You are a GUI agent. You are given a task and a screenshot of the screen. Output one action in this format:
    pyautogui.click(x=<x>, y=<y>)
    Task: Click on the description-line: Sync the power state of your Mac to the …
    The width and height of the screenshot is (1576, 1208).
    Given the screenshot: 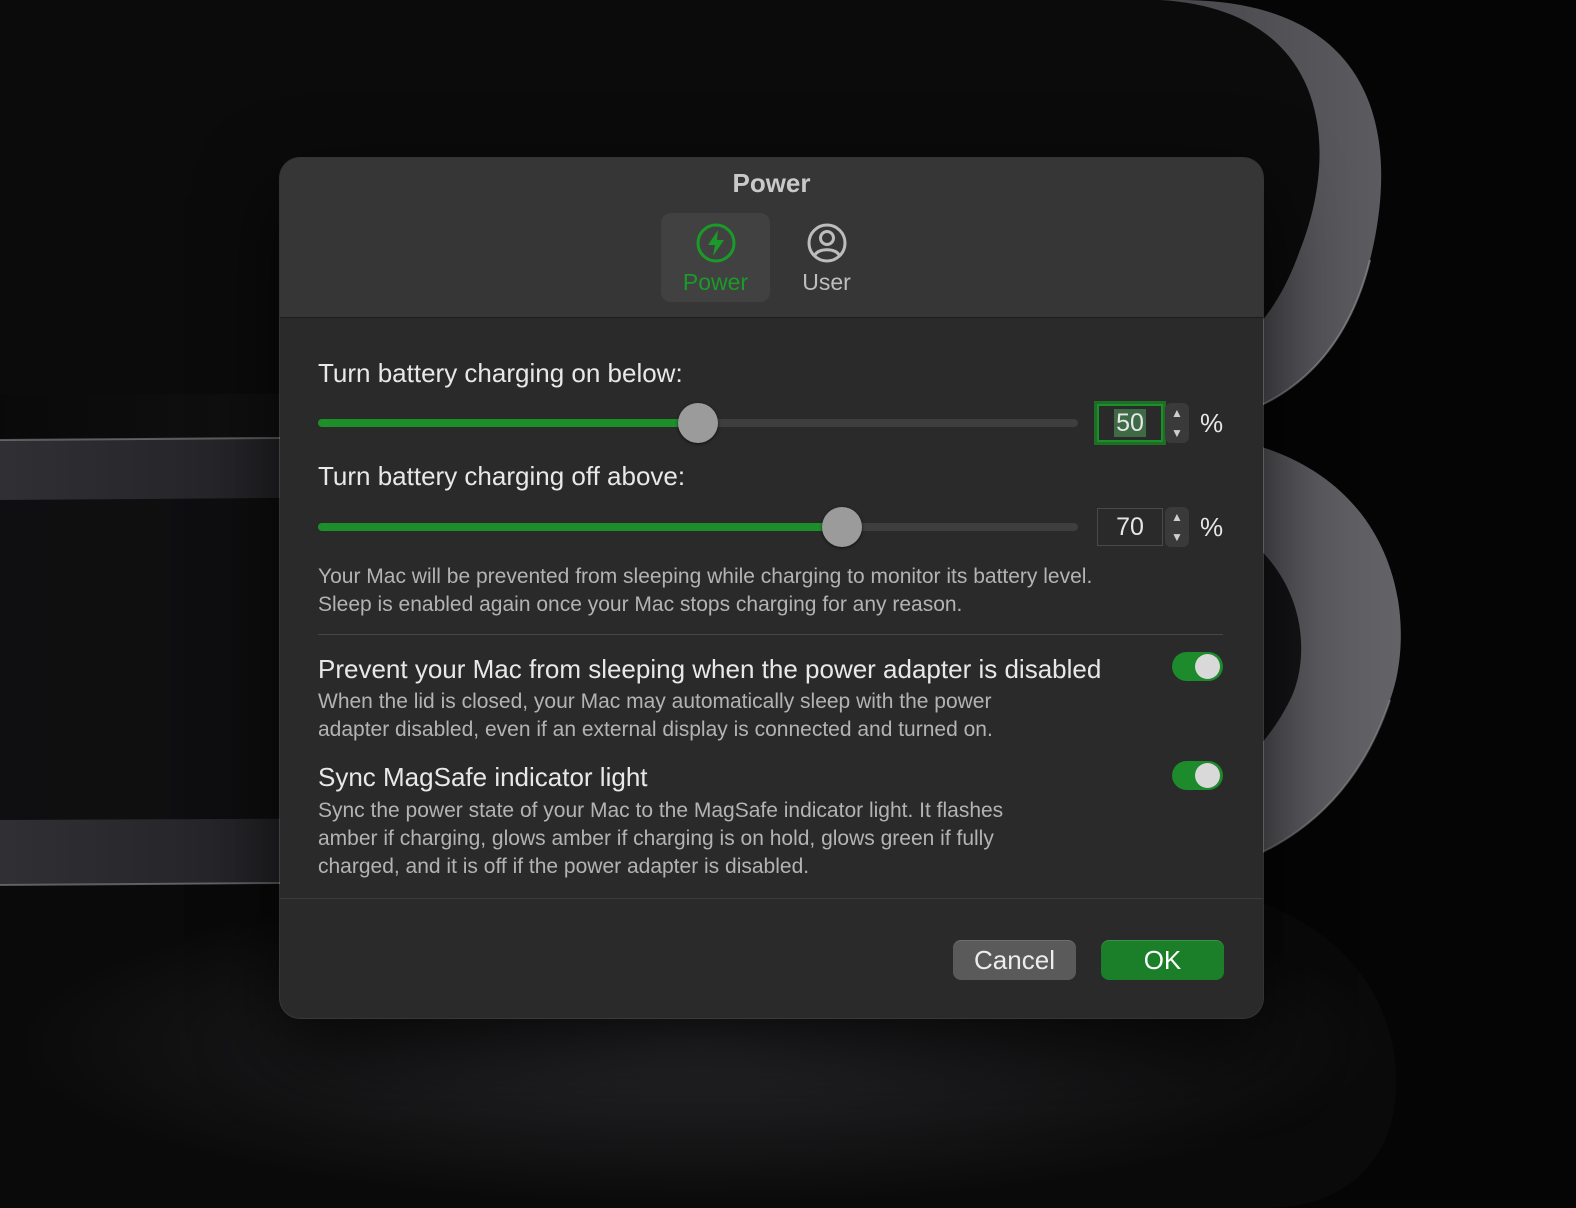 What is the action you would take?
    pyautogui.click(x=661, y=810)
    